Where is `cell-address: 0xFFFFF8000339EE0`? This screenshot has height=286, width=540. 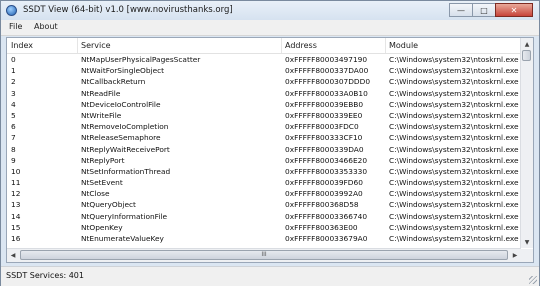 cell-address: 0xFFFFF8000339EE0 is located at coordinates (324, 115).